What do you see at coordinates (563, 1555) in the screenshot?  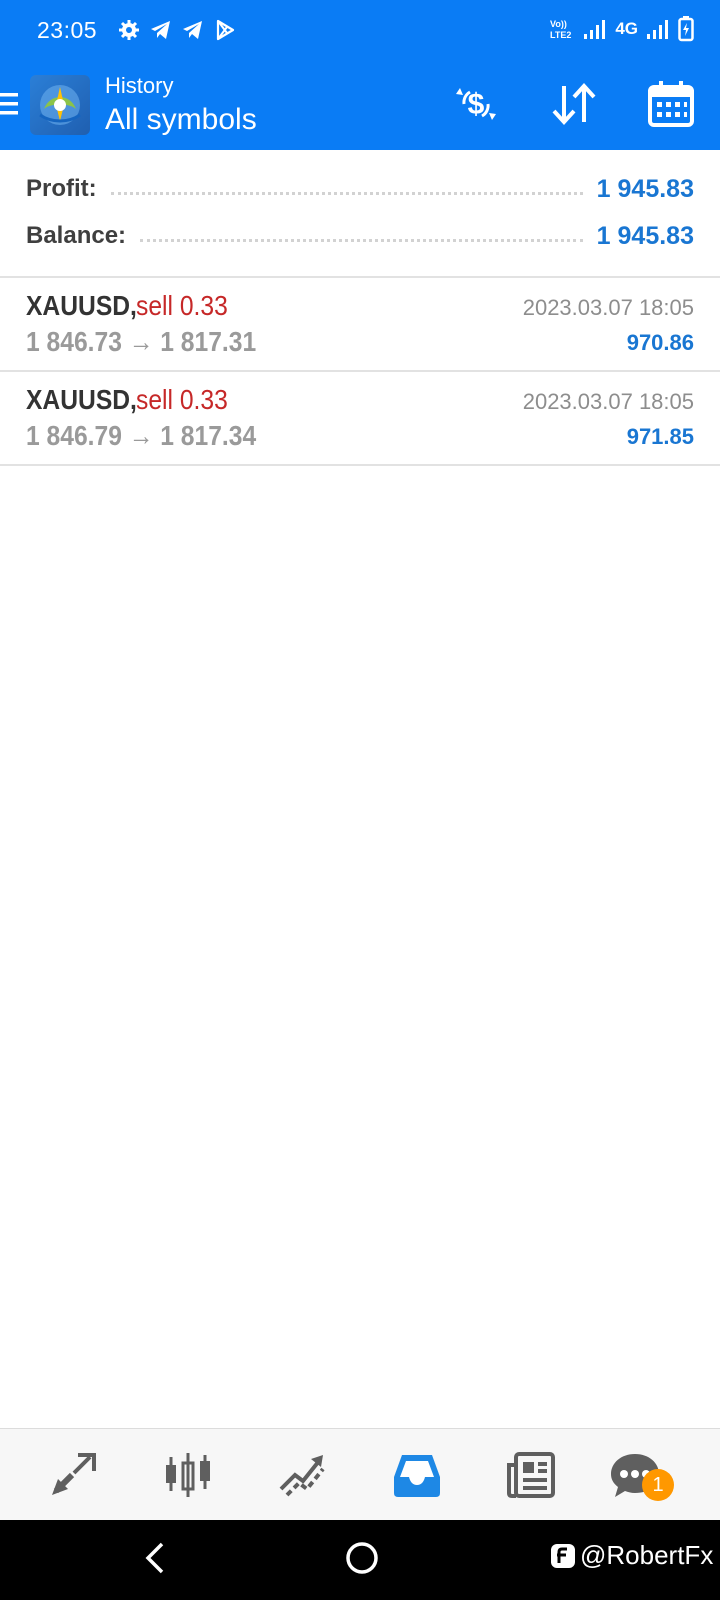 I see `social-logo-icon` at bounding box center [563, 1555].